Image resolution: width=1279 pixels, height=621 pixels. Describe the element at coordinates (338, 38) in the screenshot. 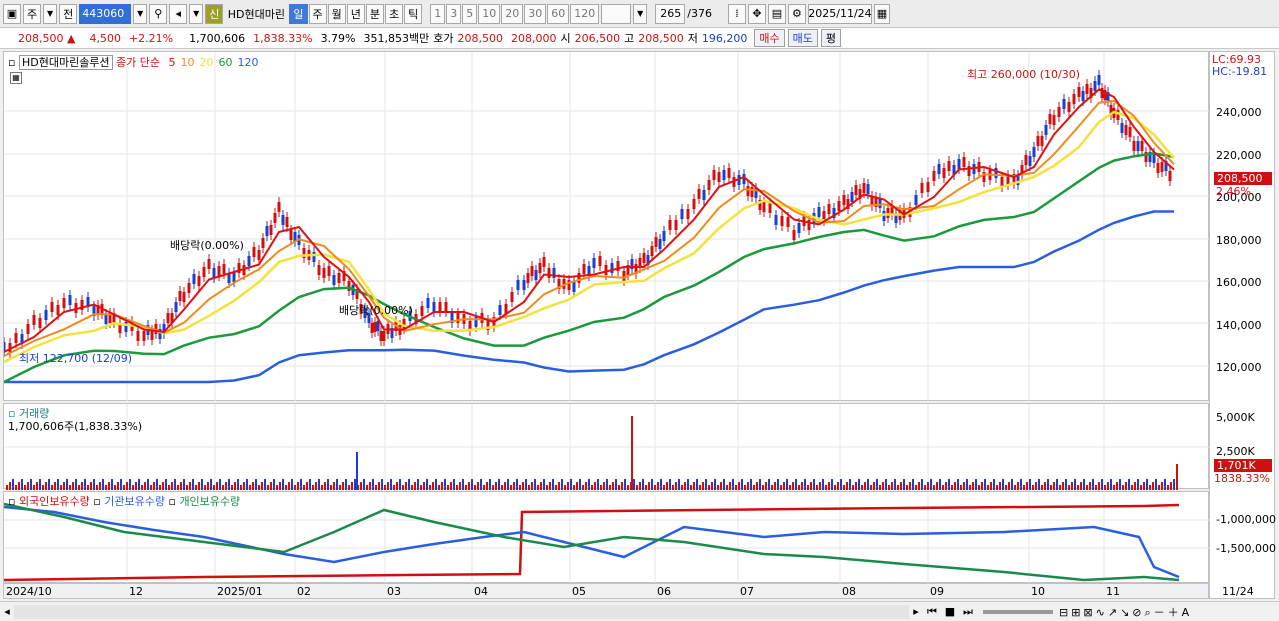

I see `turnover-percent: 3.79%` at that location.